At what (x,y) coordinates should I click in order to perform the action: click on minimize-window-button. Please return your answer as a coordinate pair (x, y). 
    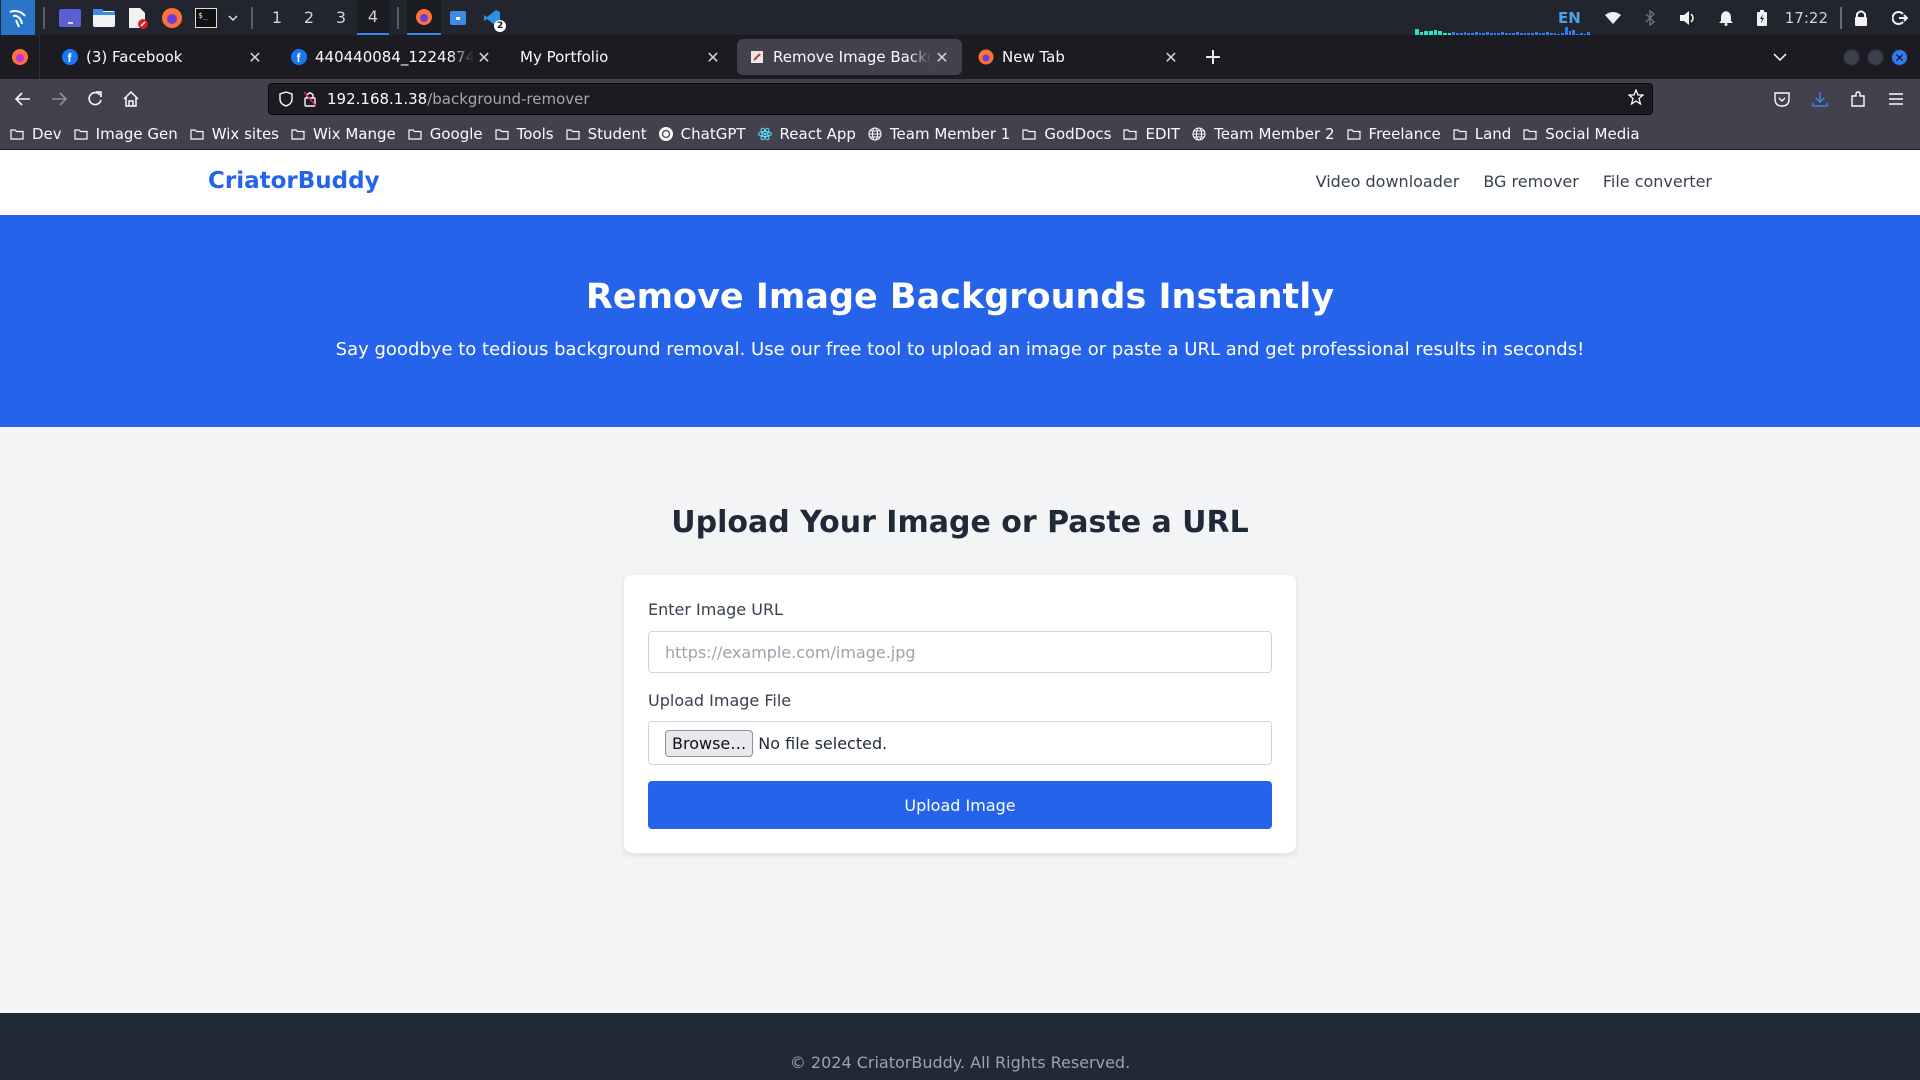
    Looking at the image, I should click on (1851, 57).